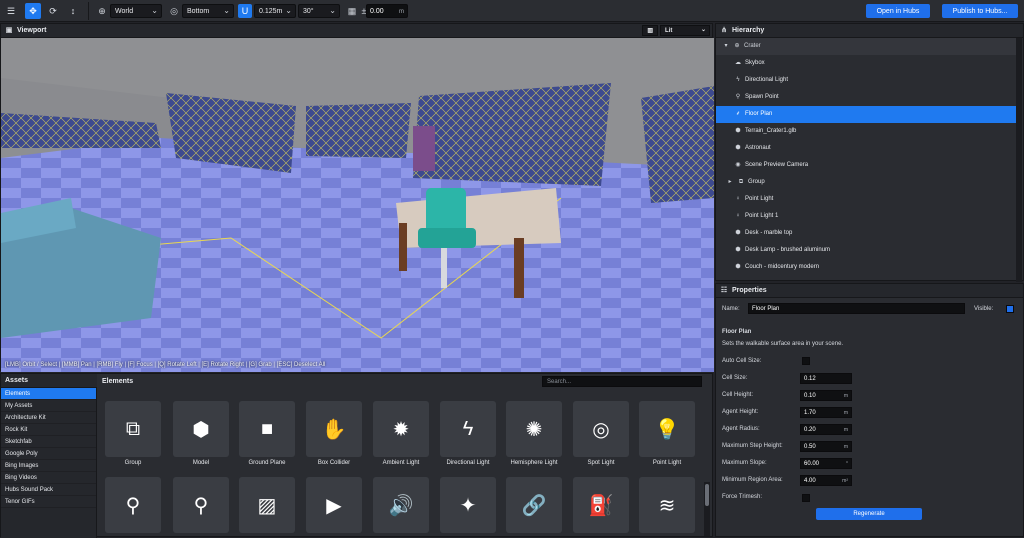 This screenshot has width=1024, height=538. What do you see at coordinates (387, 11) in the screenshot?
I see `grid-height-input: 0.00 m` at bounding box center [387, 11].